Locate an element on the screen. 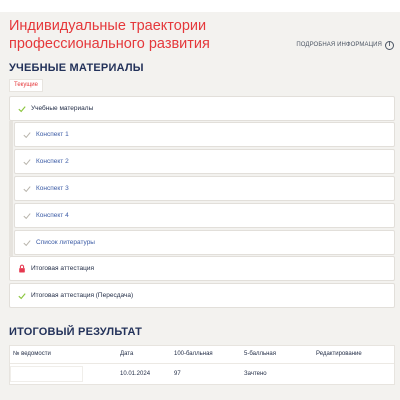  indent-guide is located at coordinates (11, 188).